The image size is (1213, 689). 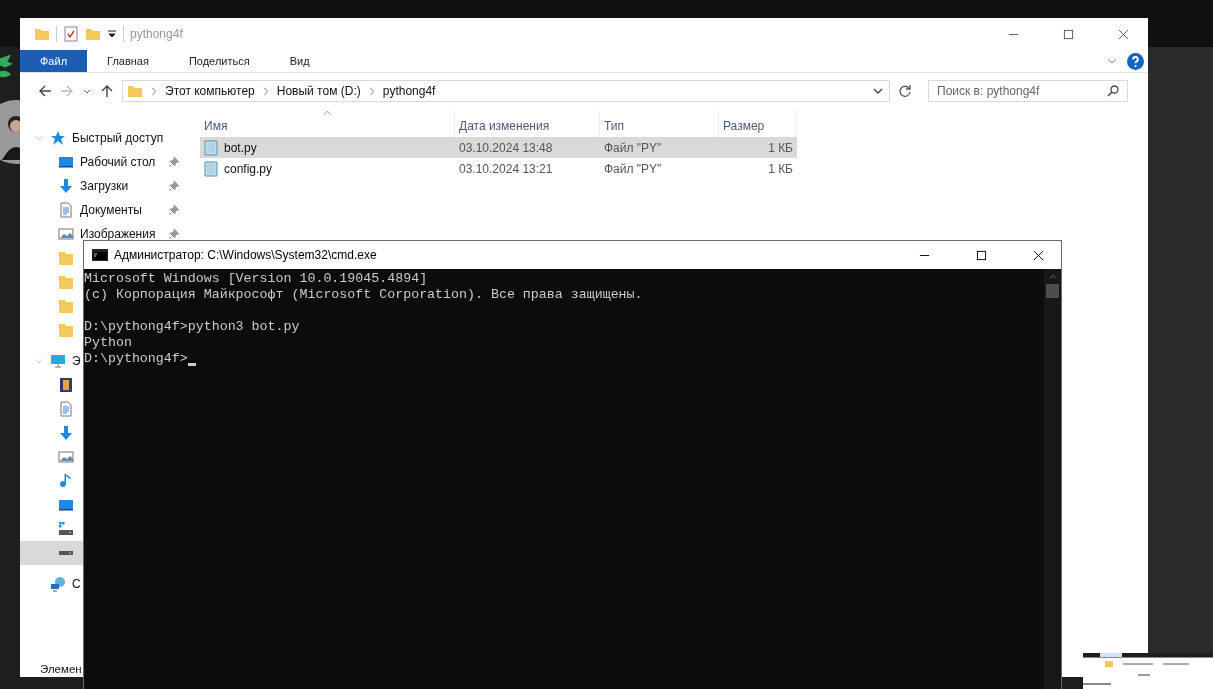 What do you see at coordinates (156, 34) in the screenshot?
I see `window-title: pythong4f` at bounding box center [156, 34].